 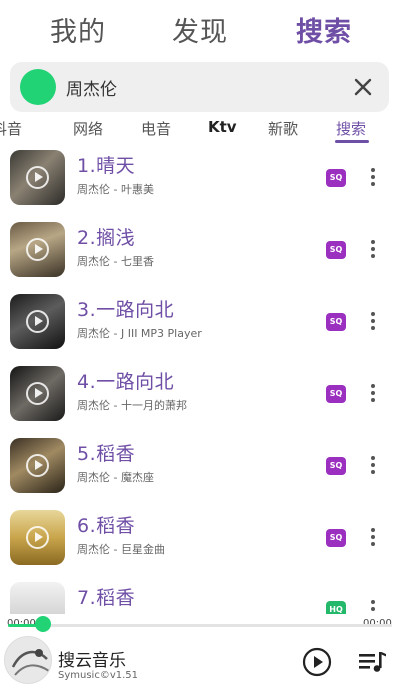 What do you see at coordinates (92, 661) in the screenshot?
I see `player-title: 搜云音乐` at bounding box center [92, 661].